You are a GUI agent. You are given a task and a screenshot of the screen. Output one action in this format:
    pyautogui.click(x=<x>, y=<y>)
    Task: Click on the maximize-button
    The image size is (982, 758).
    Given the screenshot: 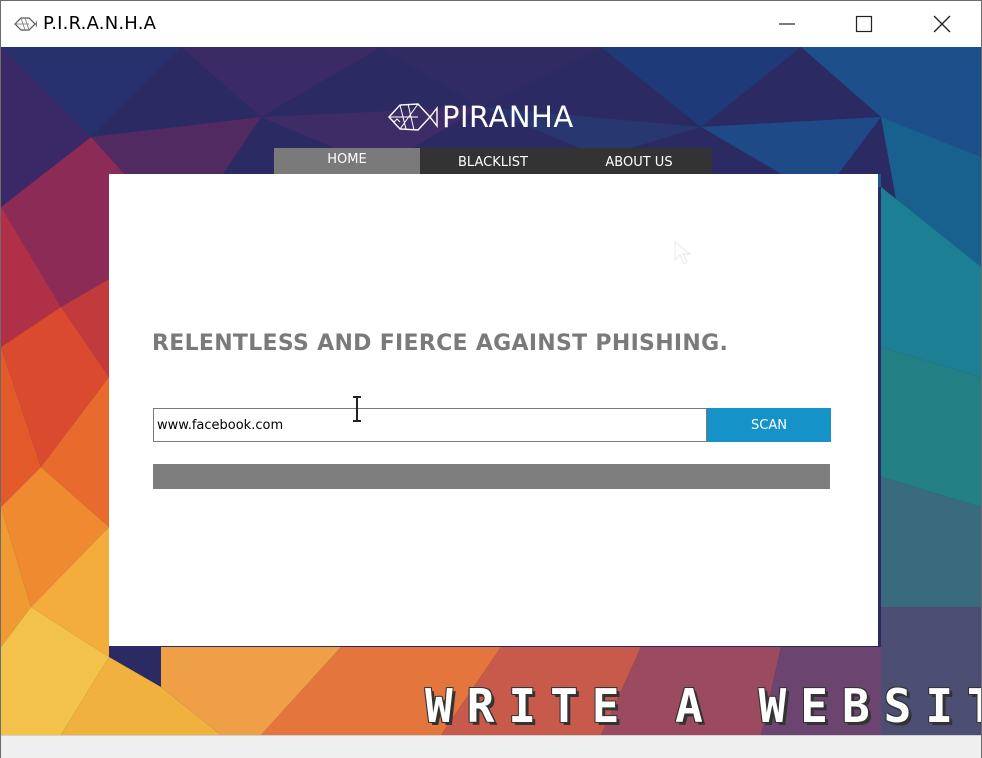 What is the action you would take?
    pyautogui.click(x=864, y=24)
    